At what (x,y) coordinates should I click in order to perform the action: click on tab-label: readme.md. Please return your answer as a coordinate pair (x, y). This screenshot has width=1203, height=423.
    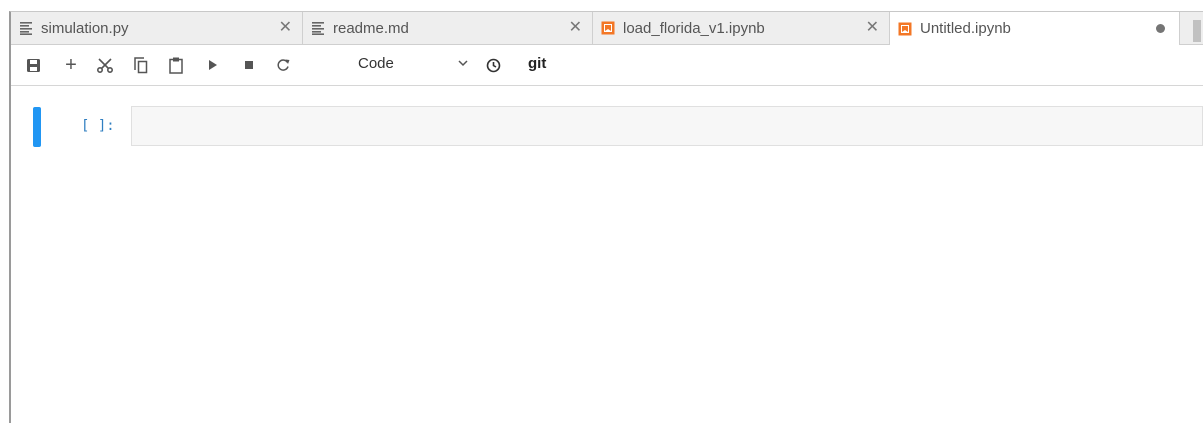
    Looking at the image, I should click on (371, 28).